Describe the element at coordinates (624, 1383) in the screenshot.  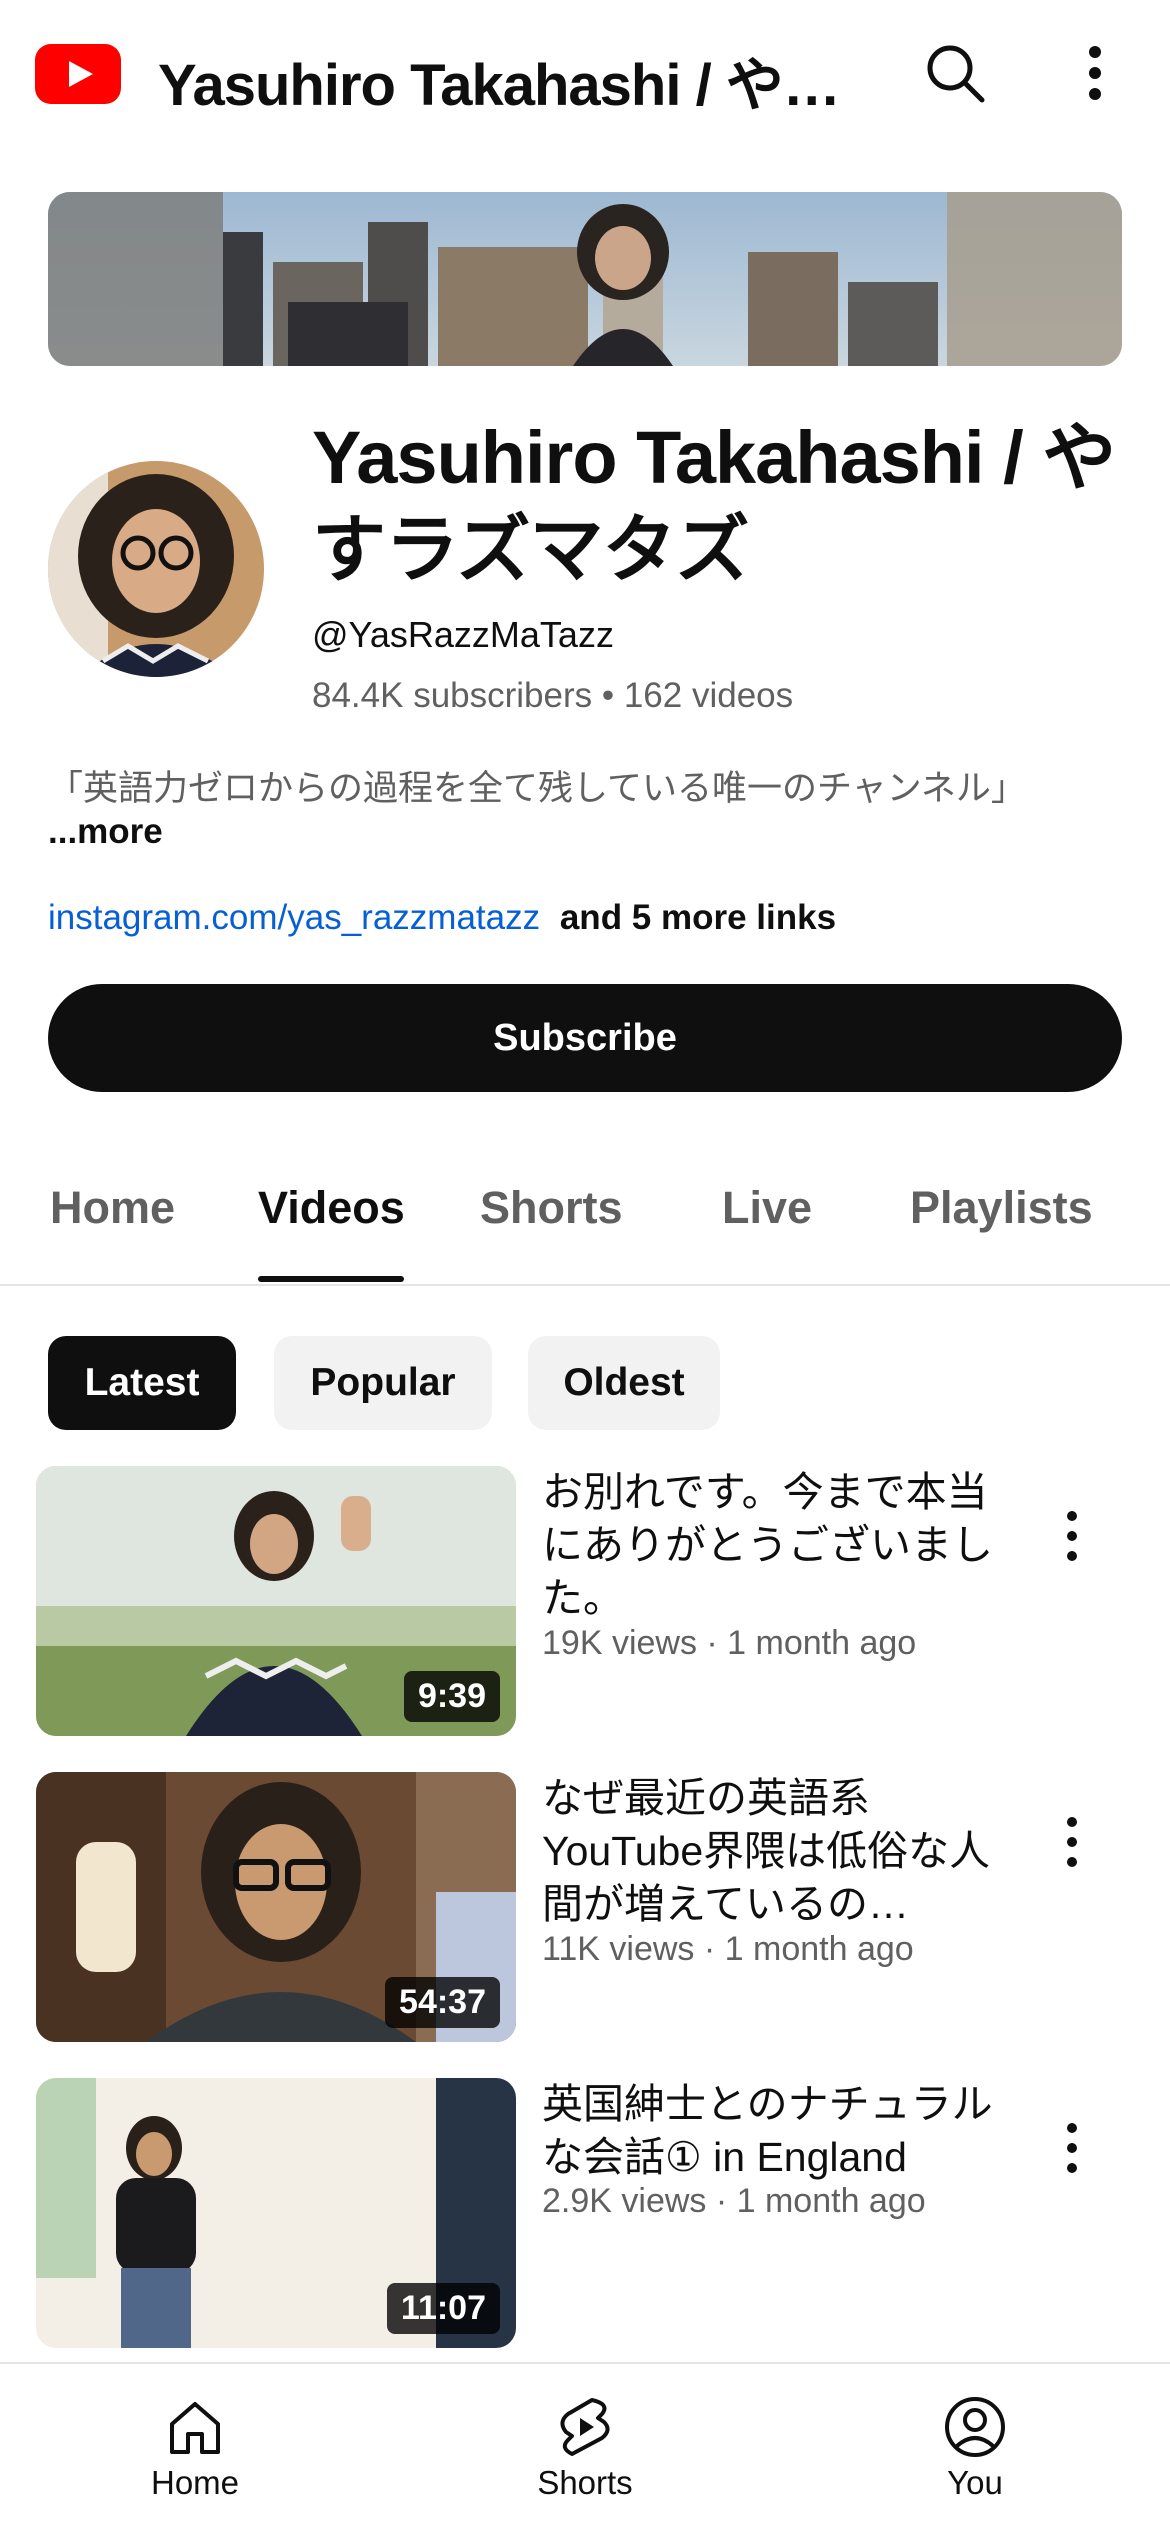
I see `chip-oldest: Oldest` at that location.